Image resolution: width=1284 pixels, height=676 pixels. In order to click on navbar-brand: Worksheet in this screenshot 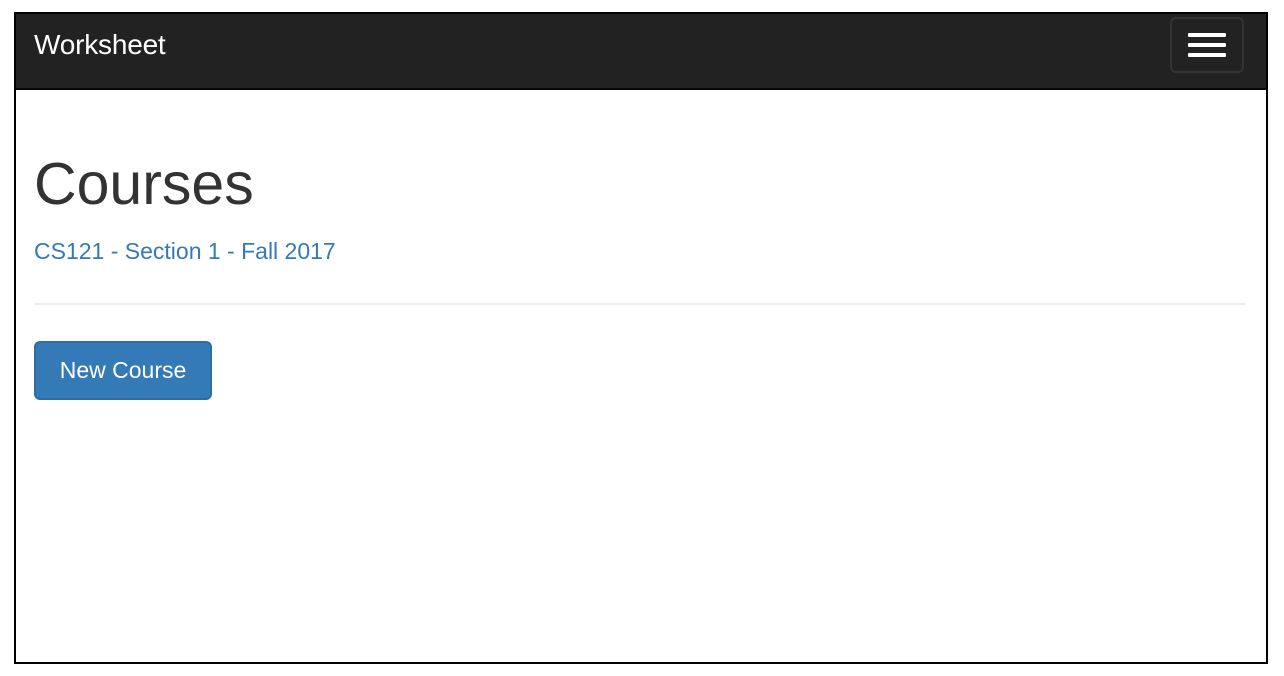, I will do `click(100, 45)`.